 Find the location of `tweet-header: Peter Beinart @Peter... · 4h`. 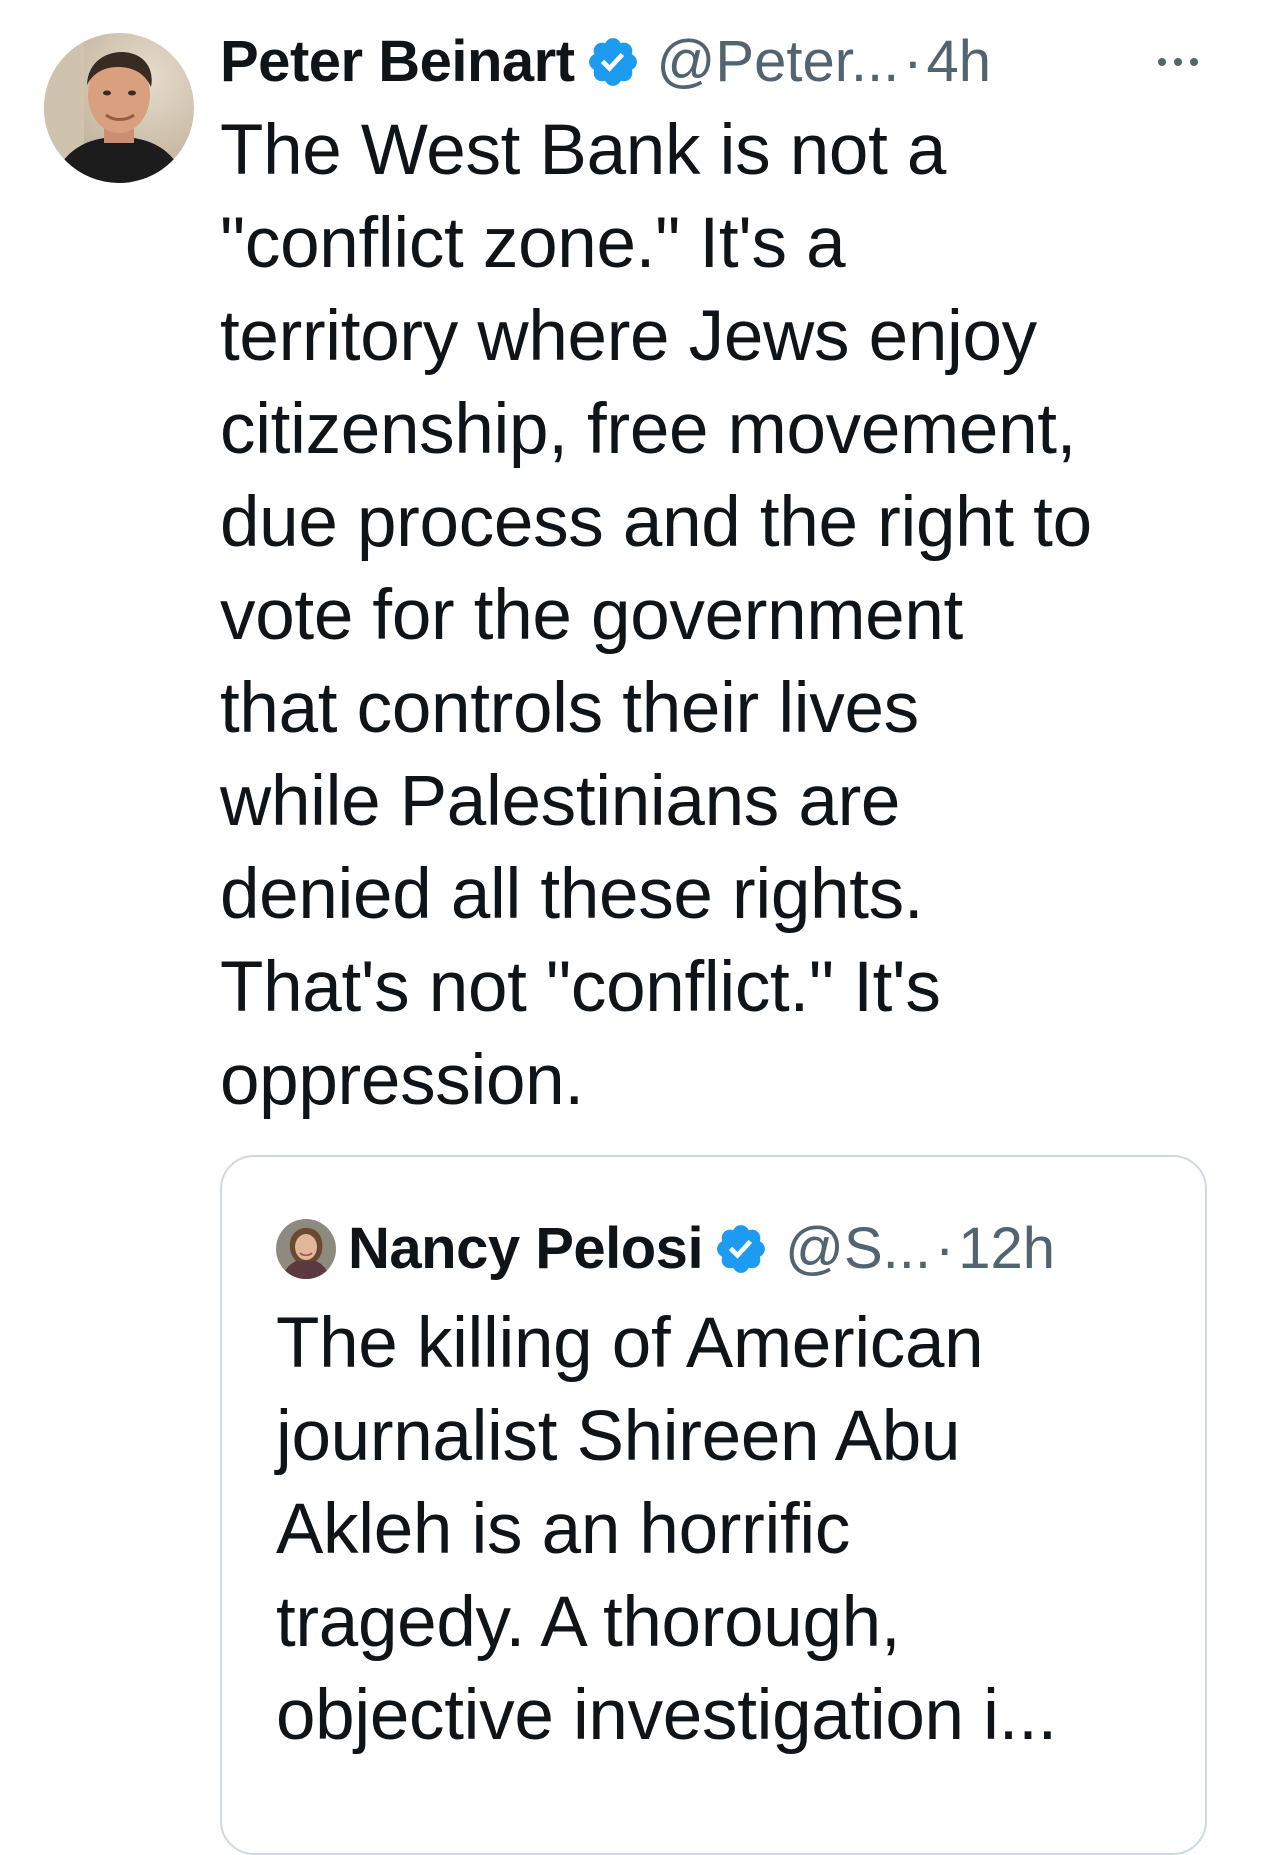

tweet-header: Peter Beinart @Peter... · 4h is located at coordinates (605, 62).